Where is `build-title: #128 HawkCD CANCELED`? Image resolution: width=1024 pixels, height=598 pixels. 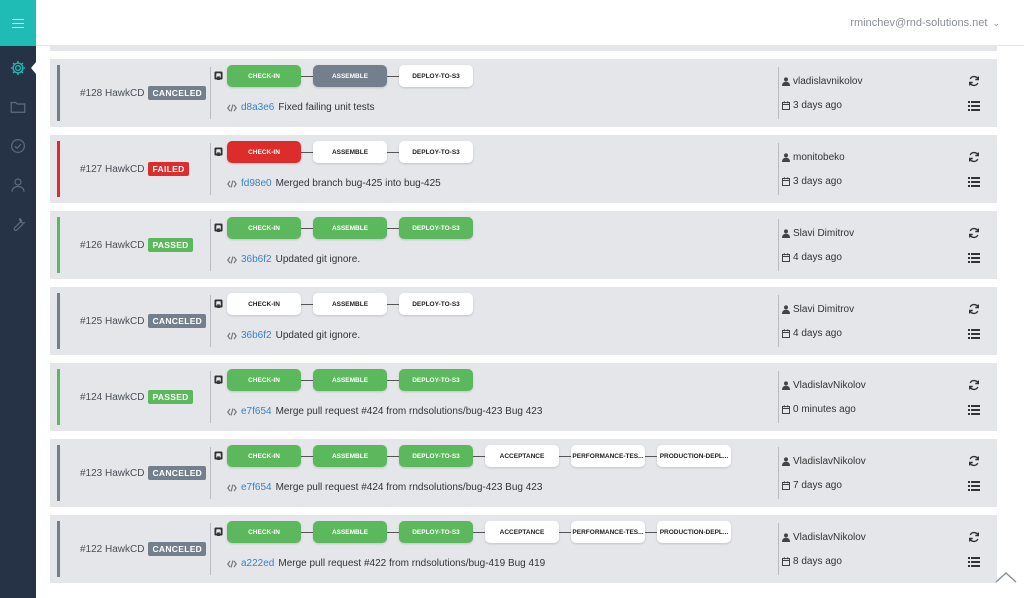
build-title: #128 HawkCD CANCELED is located at coordinates (143, 93).